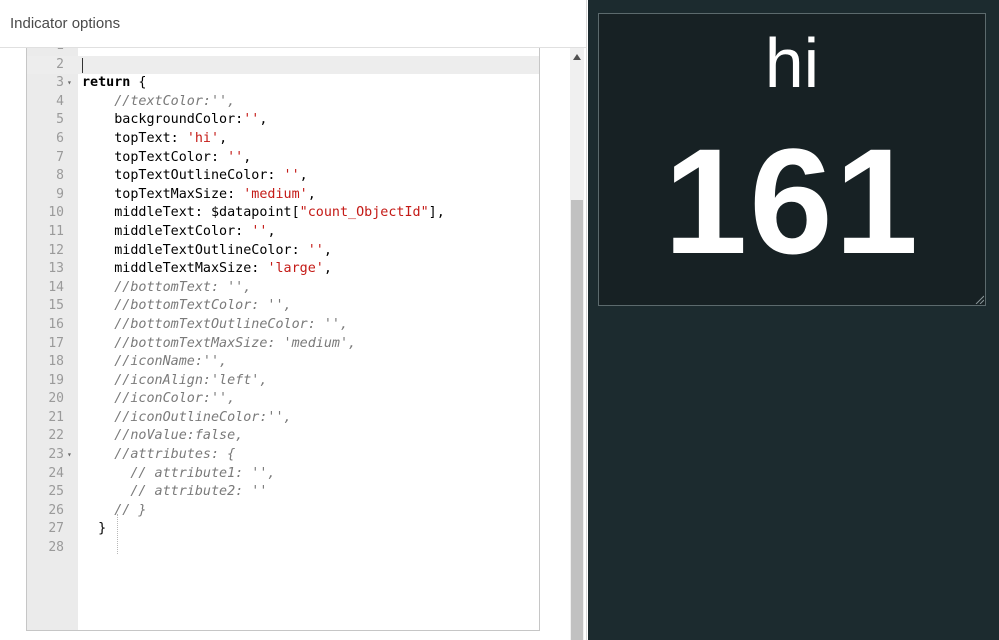 The width and height of the screenshot is (999, 640). I want to click on line-number: 26, so click(56, 510).